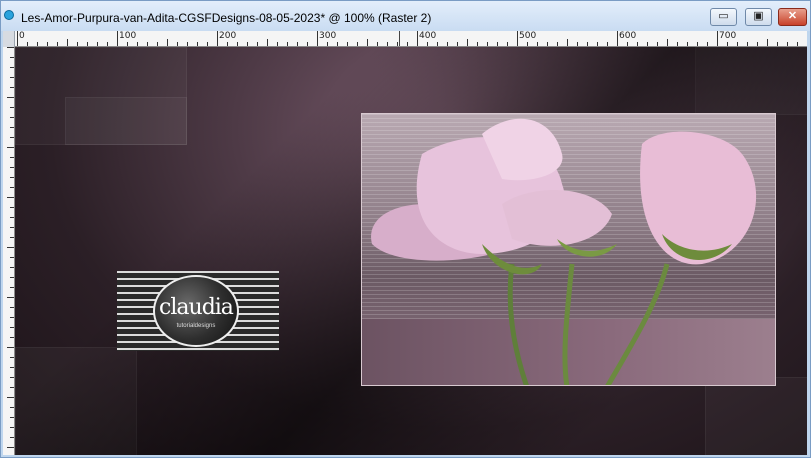 This screenshot has height=458, width=811. Describe the element at coordinates (22, 36) in the screenshot. I see `ruler-label: 0` at that location.